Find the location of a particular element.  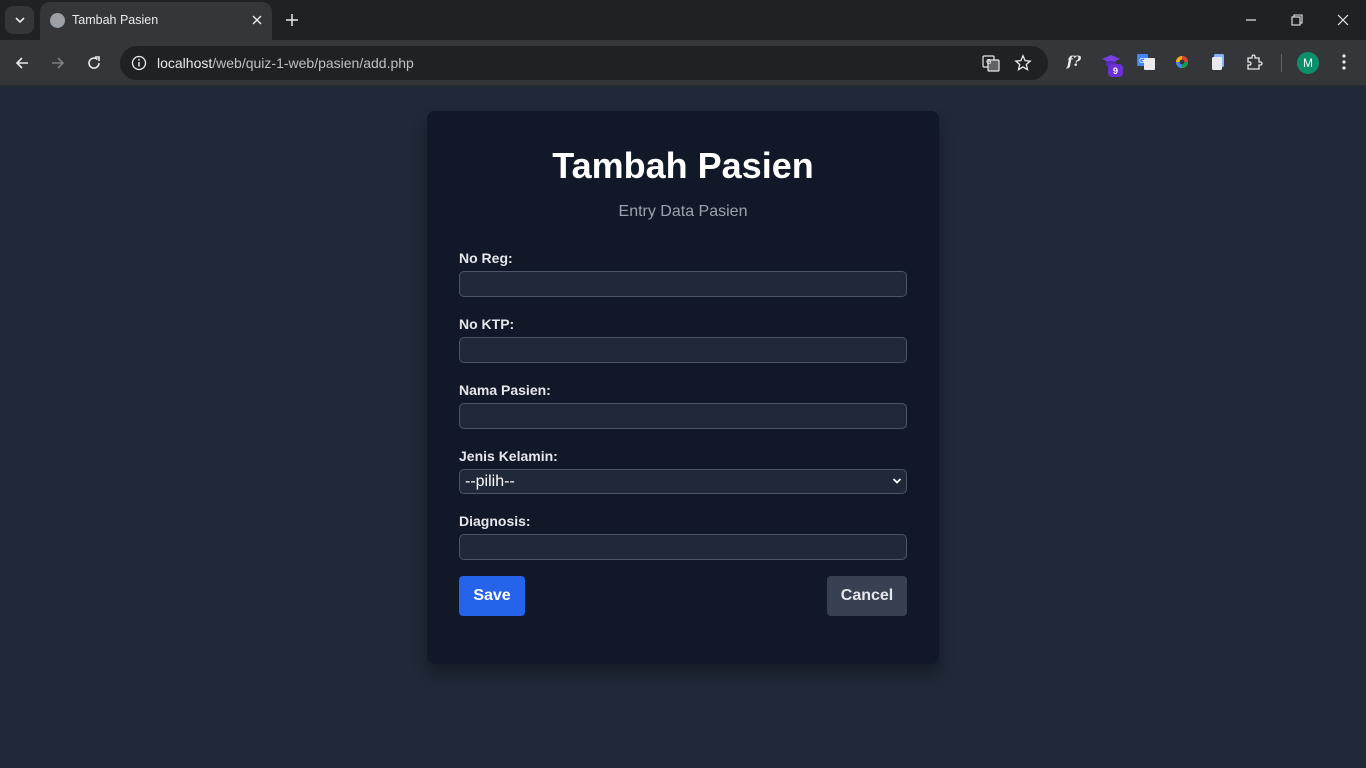

no-reg-input is located at coordinates (683, 284).